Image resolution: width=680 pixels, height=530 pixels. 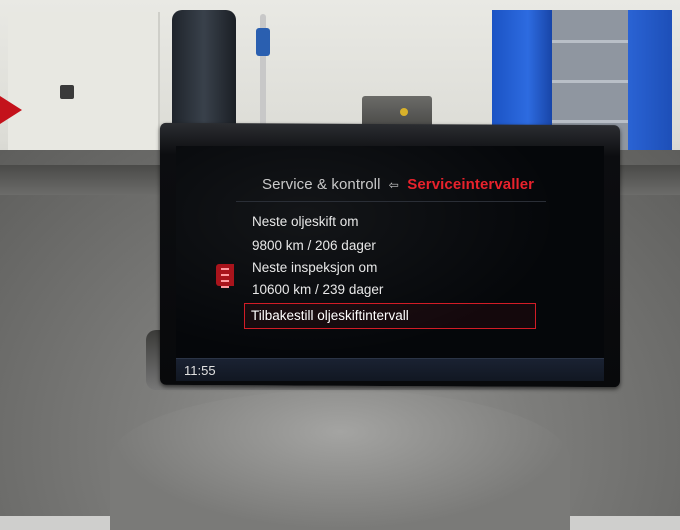 I want to click on inspection-value: 10600 km / 239 dager, so click(x=318, y=289).